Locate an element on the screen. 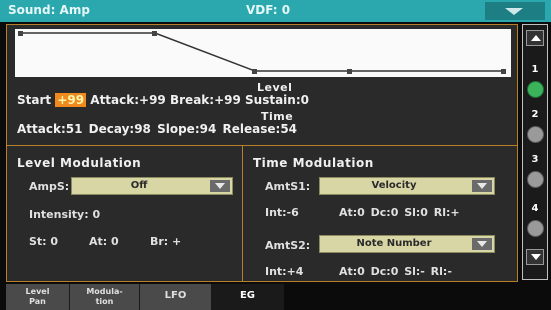  amts2-value: Note Number is located at coordinates (394, 243).